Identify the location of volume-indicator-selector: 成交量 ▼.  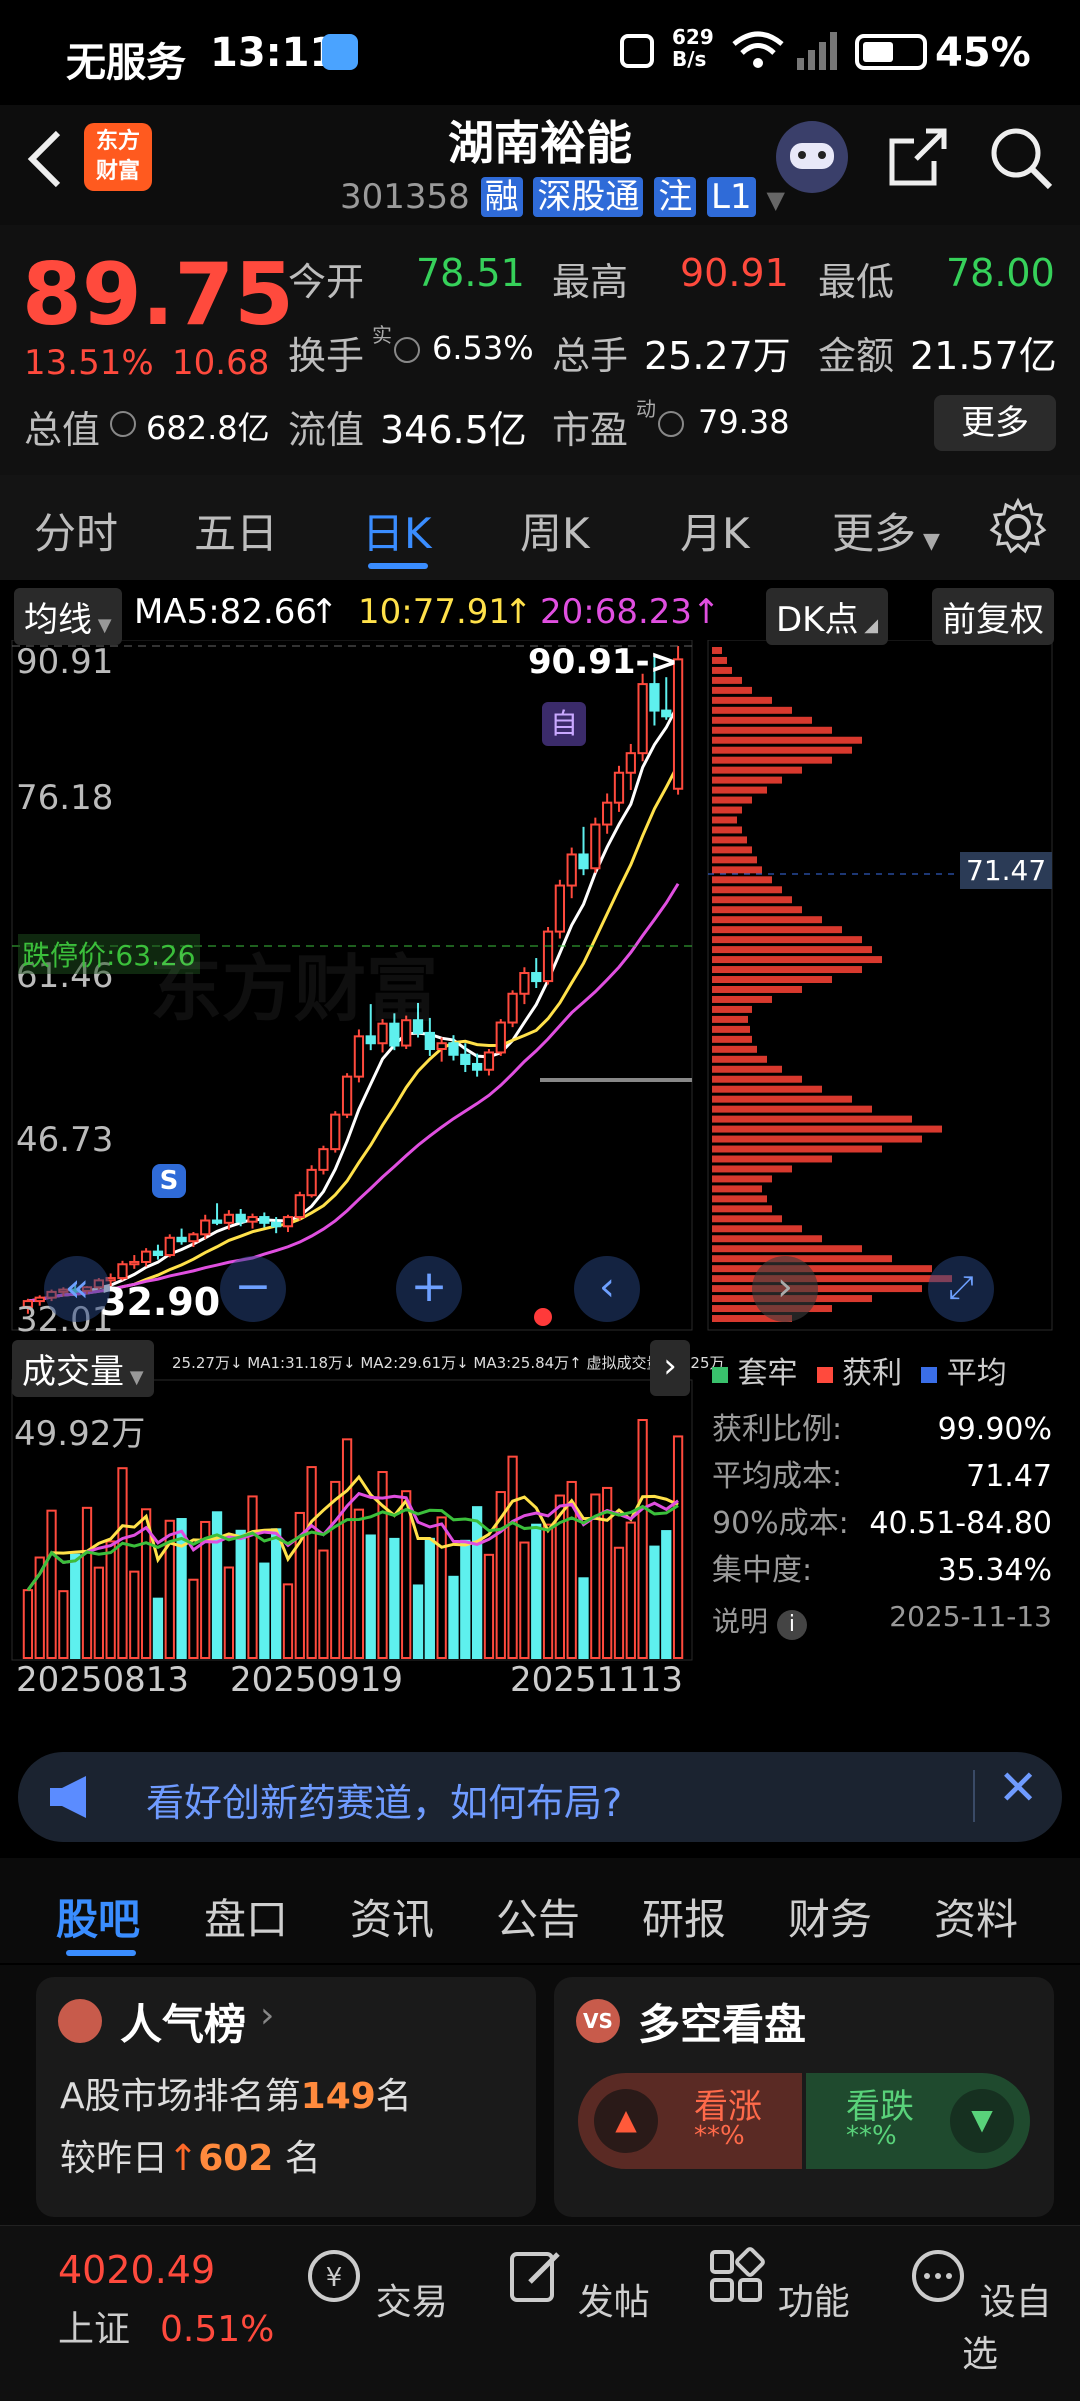
(83, 1368).